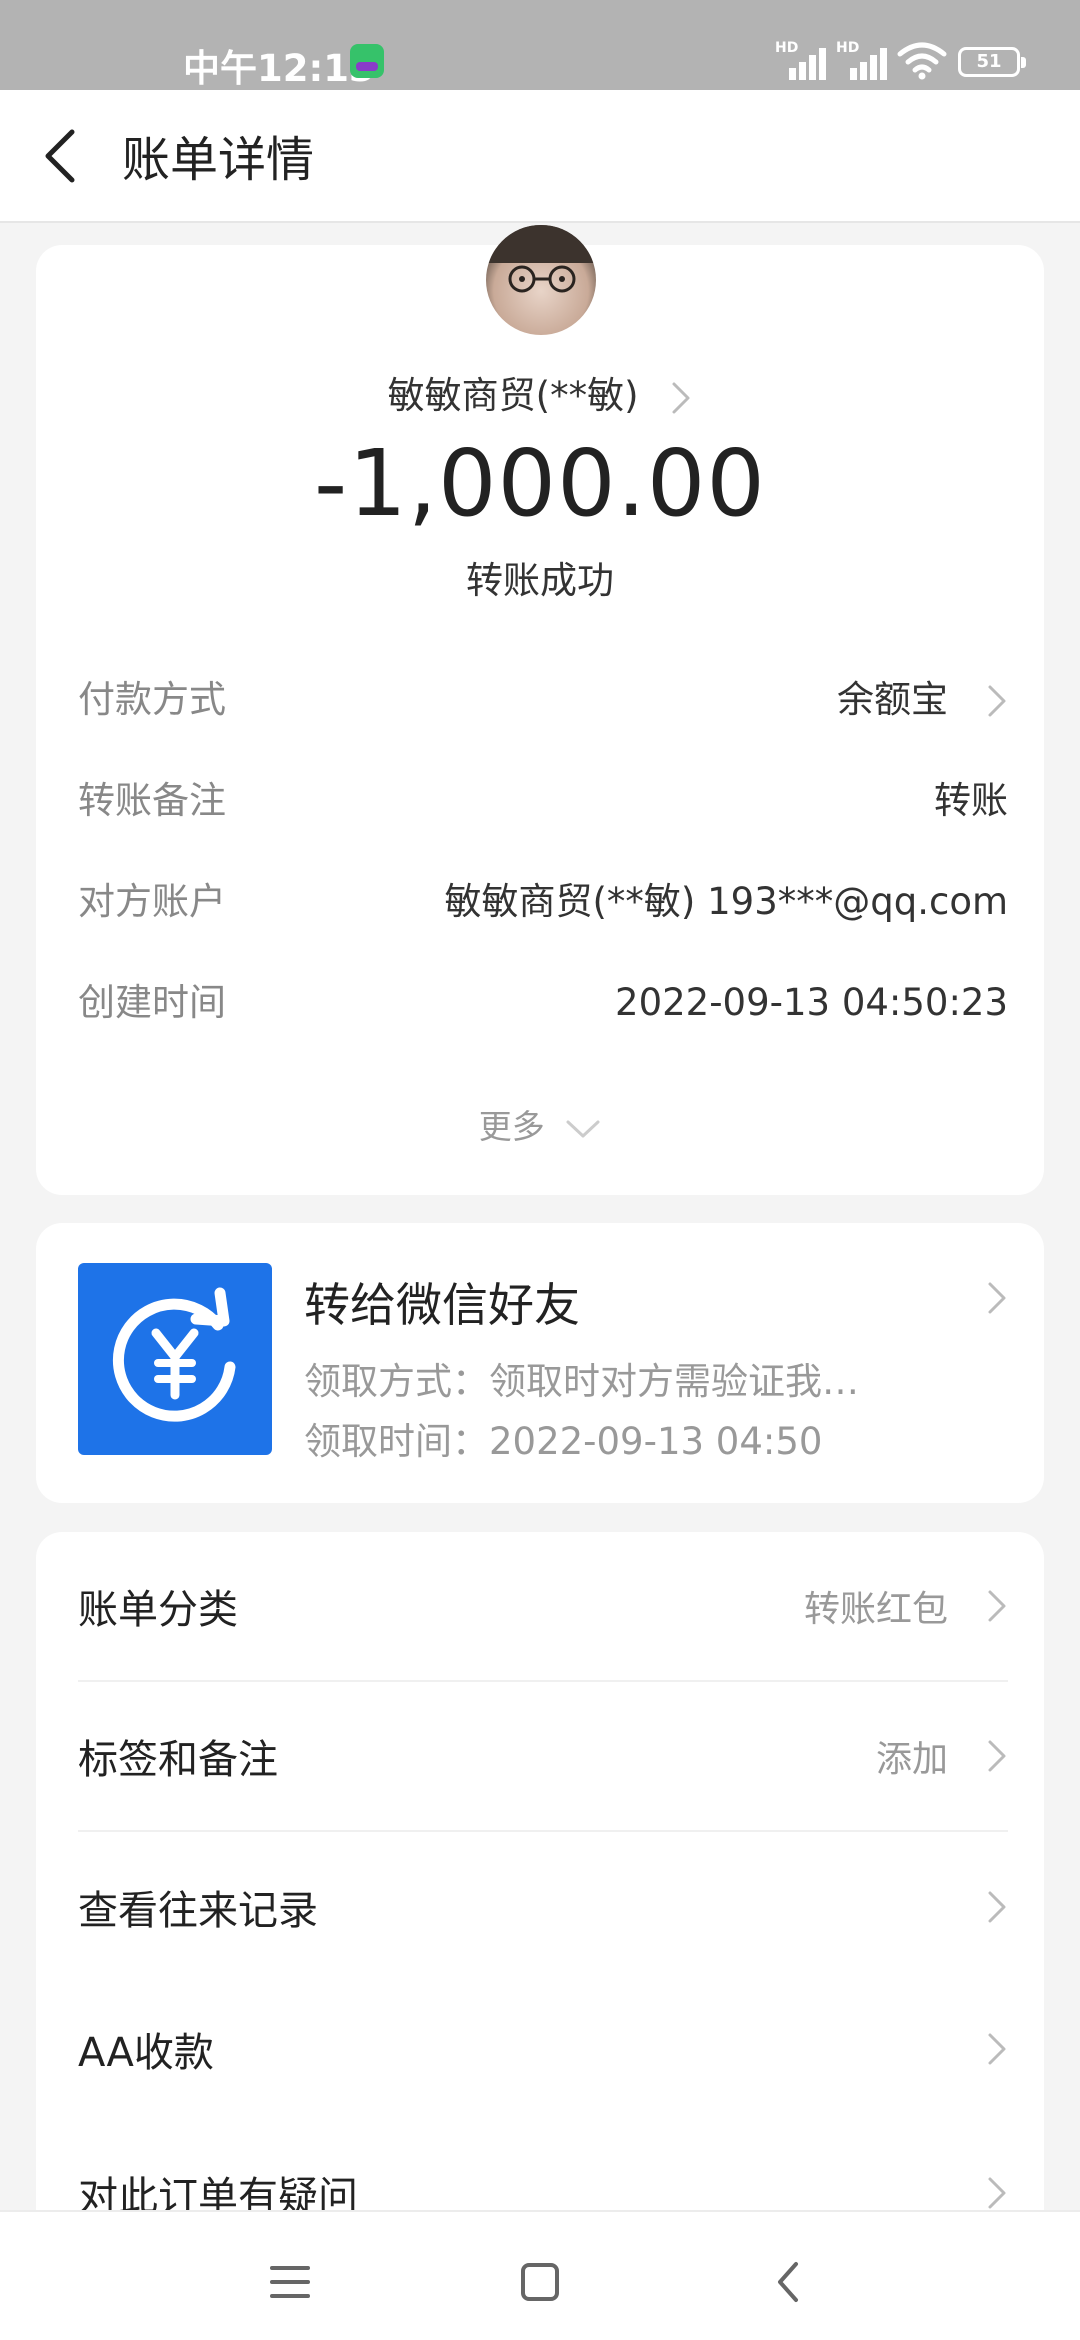 Image resolution: width=1080 pixels, height=2340 pixels. Describe the element at coordinates (726, 901) in the screenshot. I see `detail-value: 敏敏商贸(**敏) 193***@qq.com` at that location.